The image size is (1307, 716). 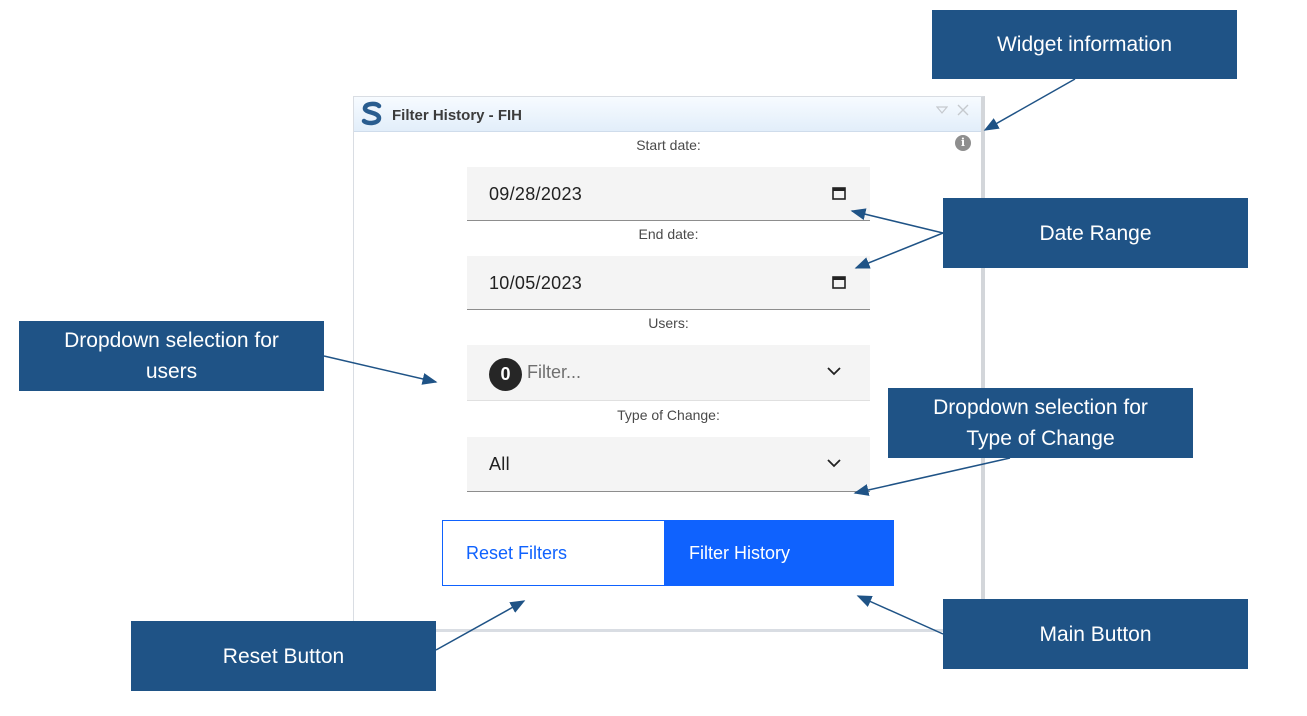 What do you see at coordinates (380, 370) in the screenshot?
I see `arrow-users-dropdown` at bounding box center [380, 370].